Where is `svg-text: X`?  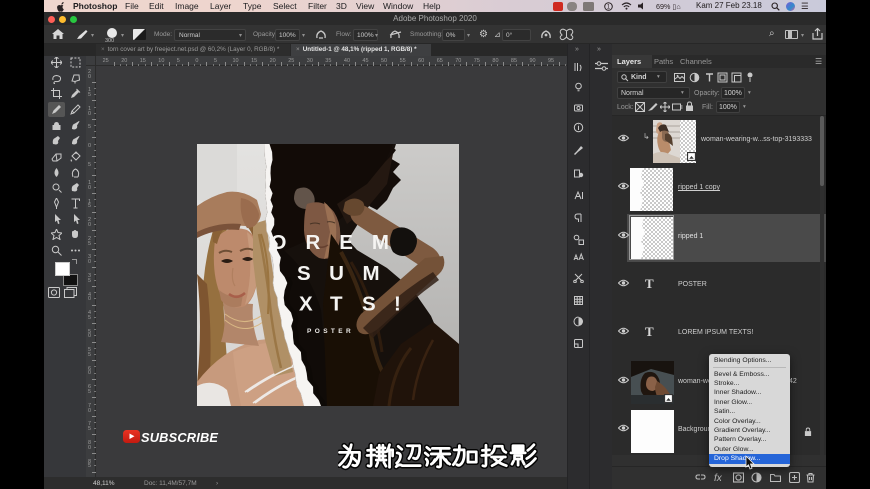
svg-text: X is located at coordinates (306, 304).